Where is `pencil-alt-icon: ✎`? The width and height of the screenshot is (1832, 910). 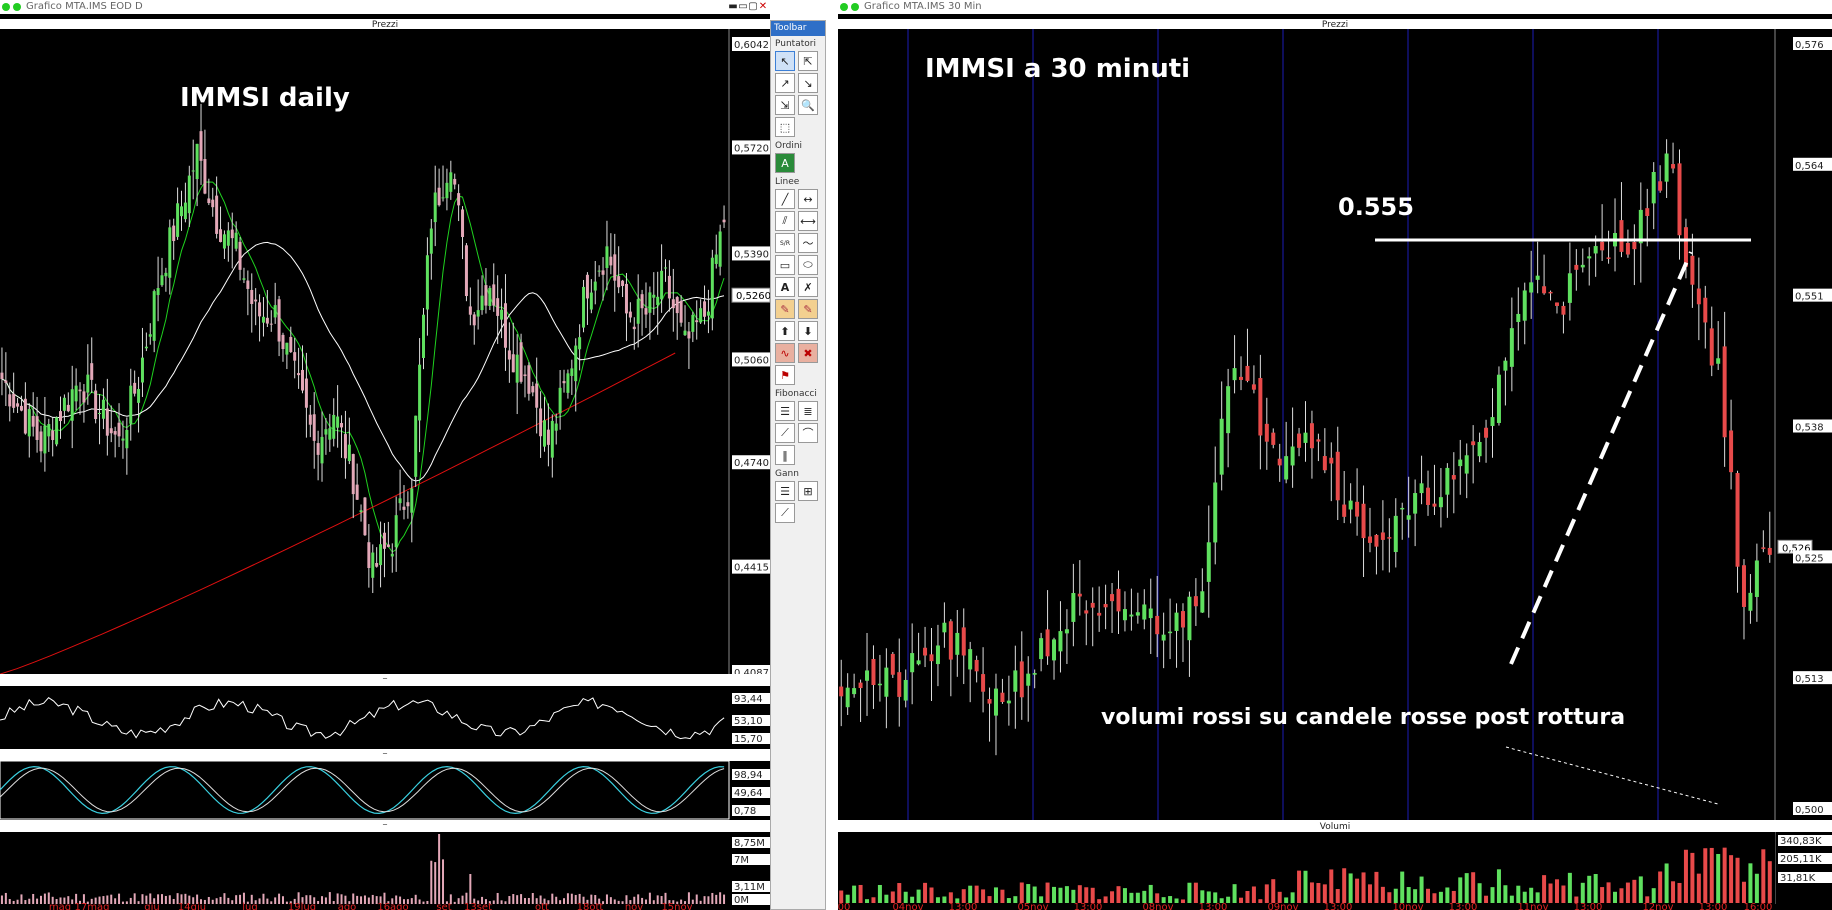 pencil-alt-icon: ✎ is located at coordinates (808, 309).